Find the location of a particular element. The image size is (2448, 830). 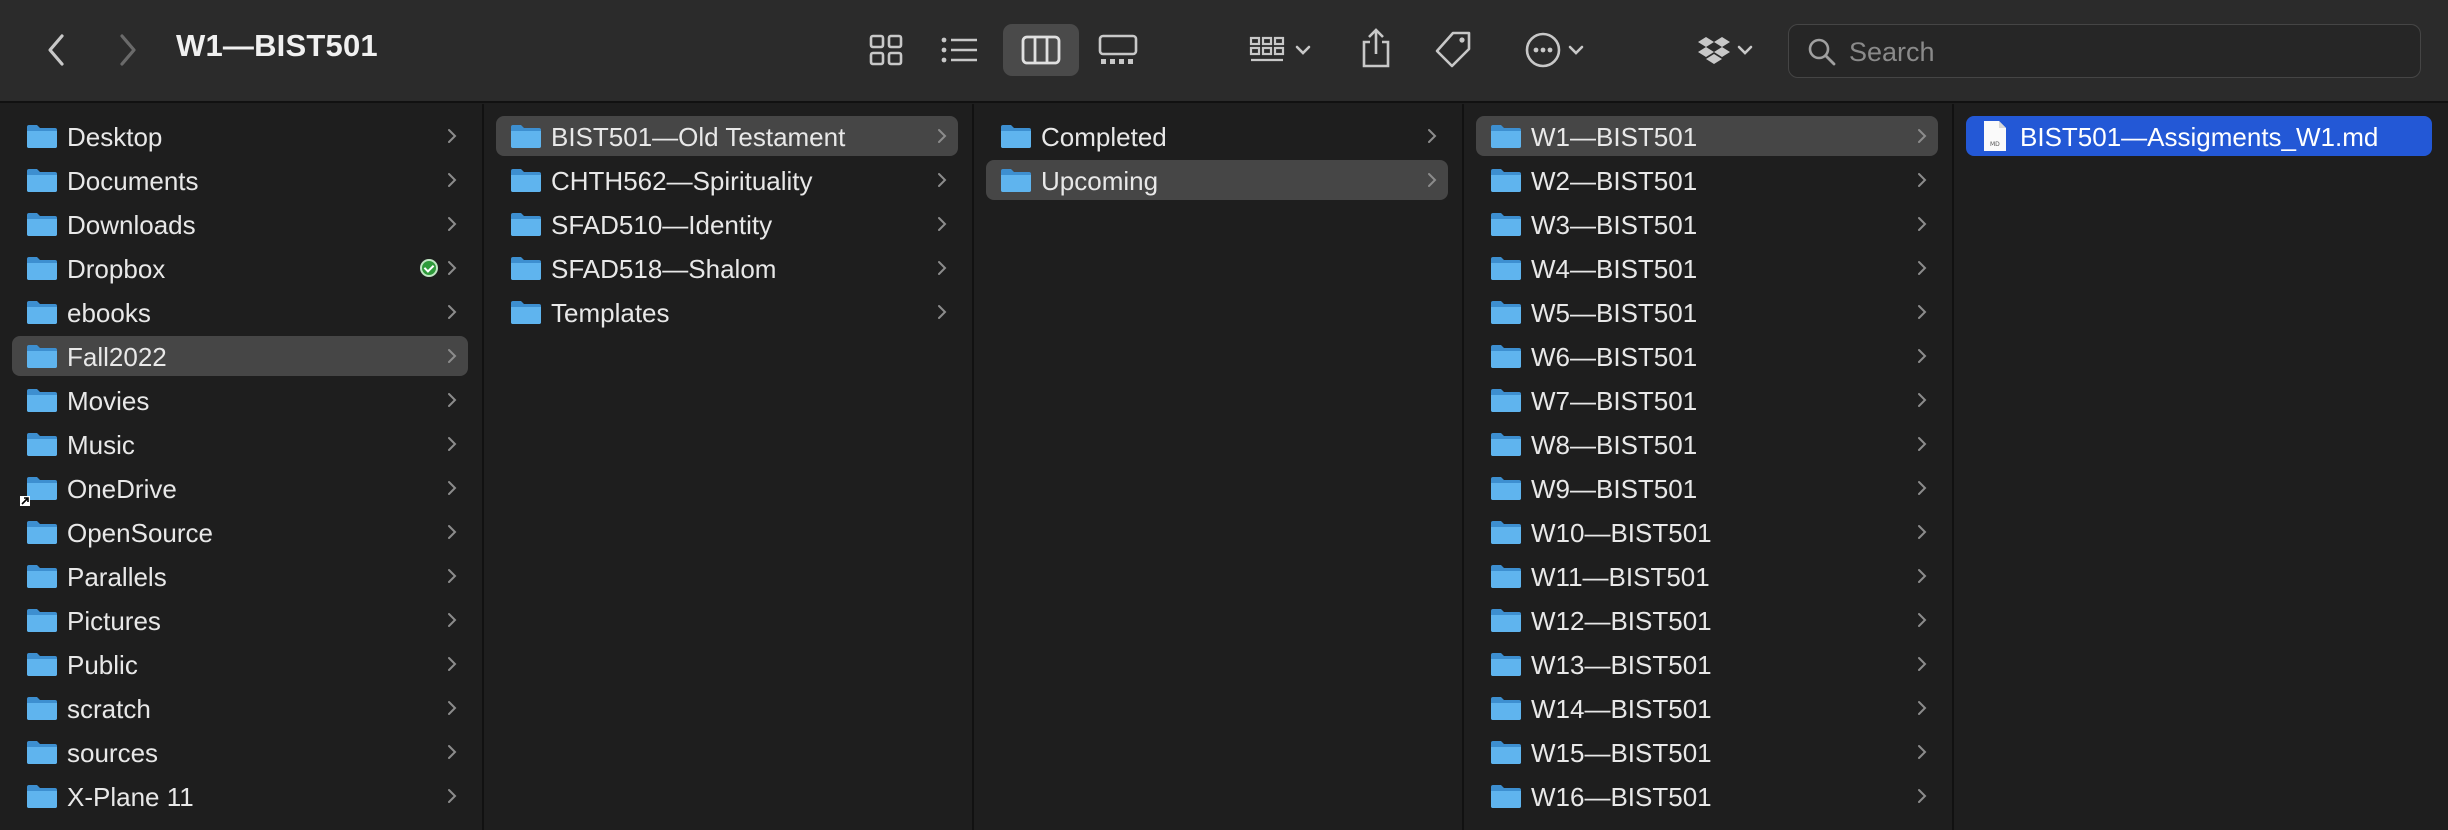

item-label: Movies is located at coordinates (108, 401).